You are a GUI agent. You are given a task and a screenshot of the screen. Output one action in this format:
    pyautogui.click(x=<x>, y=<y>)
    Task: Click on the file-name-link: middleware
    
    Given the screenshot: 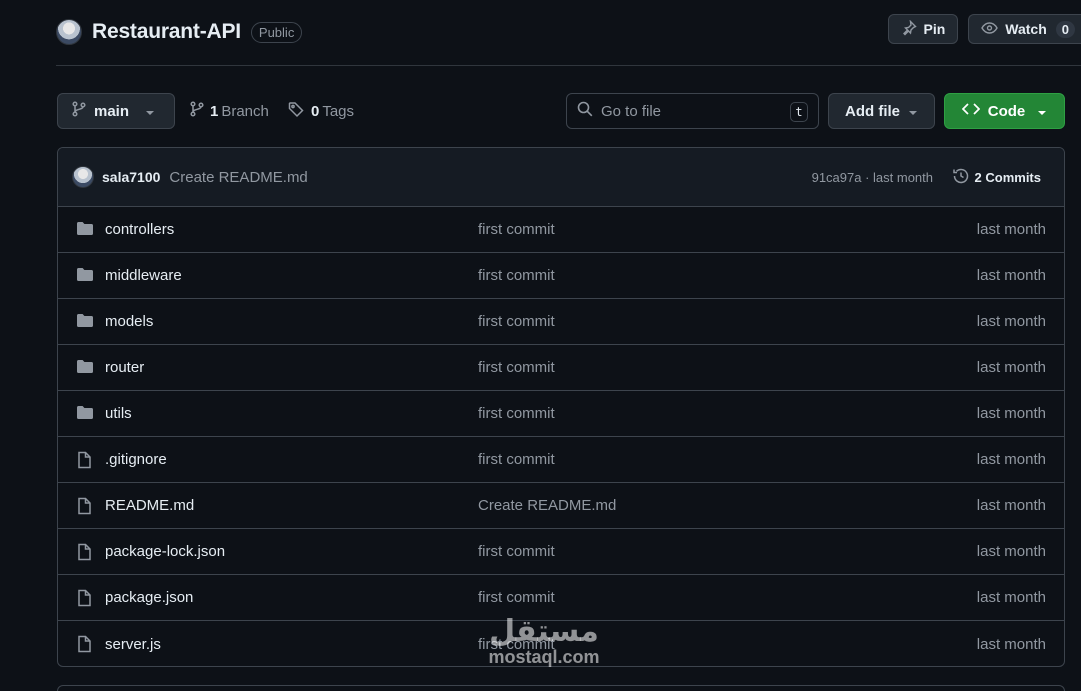 What is the action you would take?
    pyautogui.click(x=143, y=275)
    